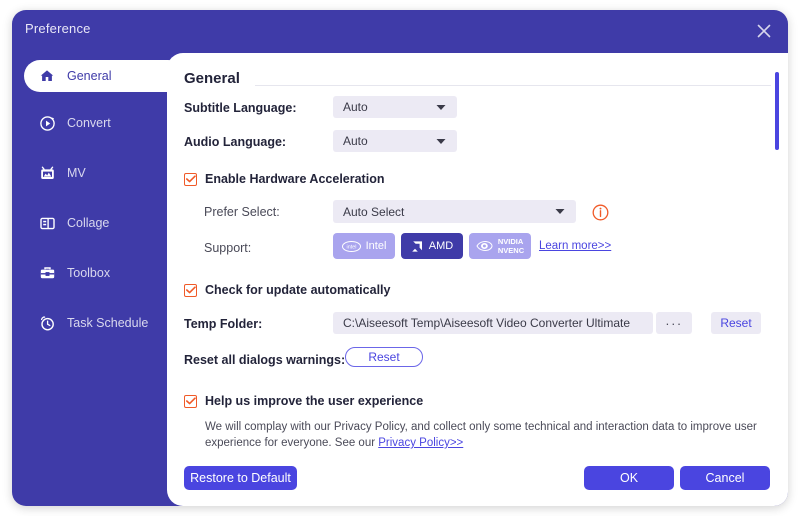 The width and height of the screenshot is (800, 516). What do you see at coordinates (89, 123) in the screenshot?
I see `sidebar-item-label: Convert` at bounding box center [89, 123].